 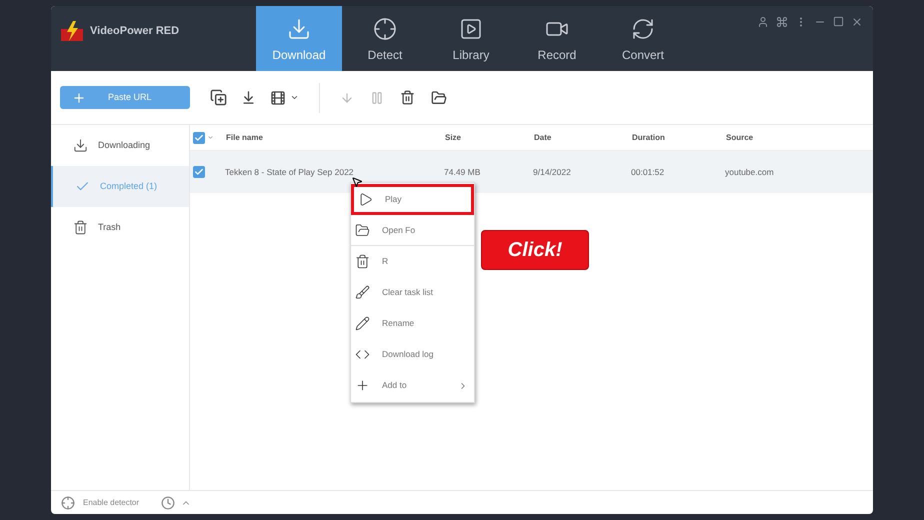 I want to click on menu-item: R, so click(x=412, y=261).